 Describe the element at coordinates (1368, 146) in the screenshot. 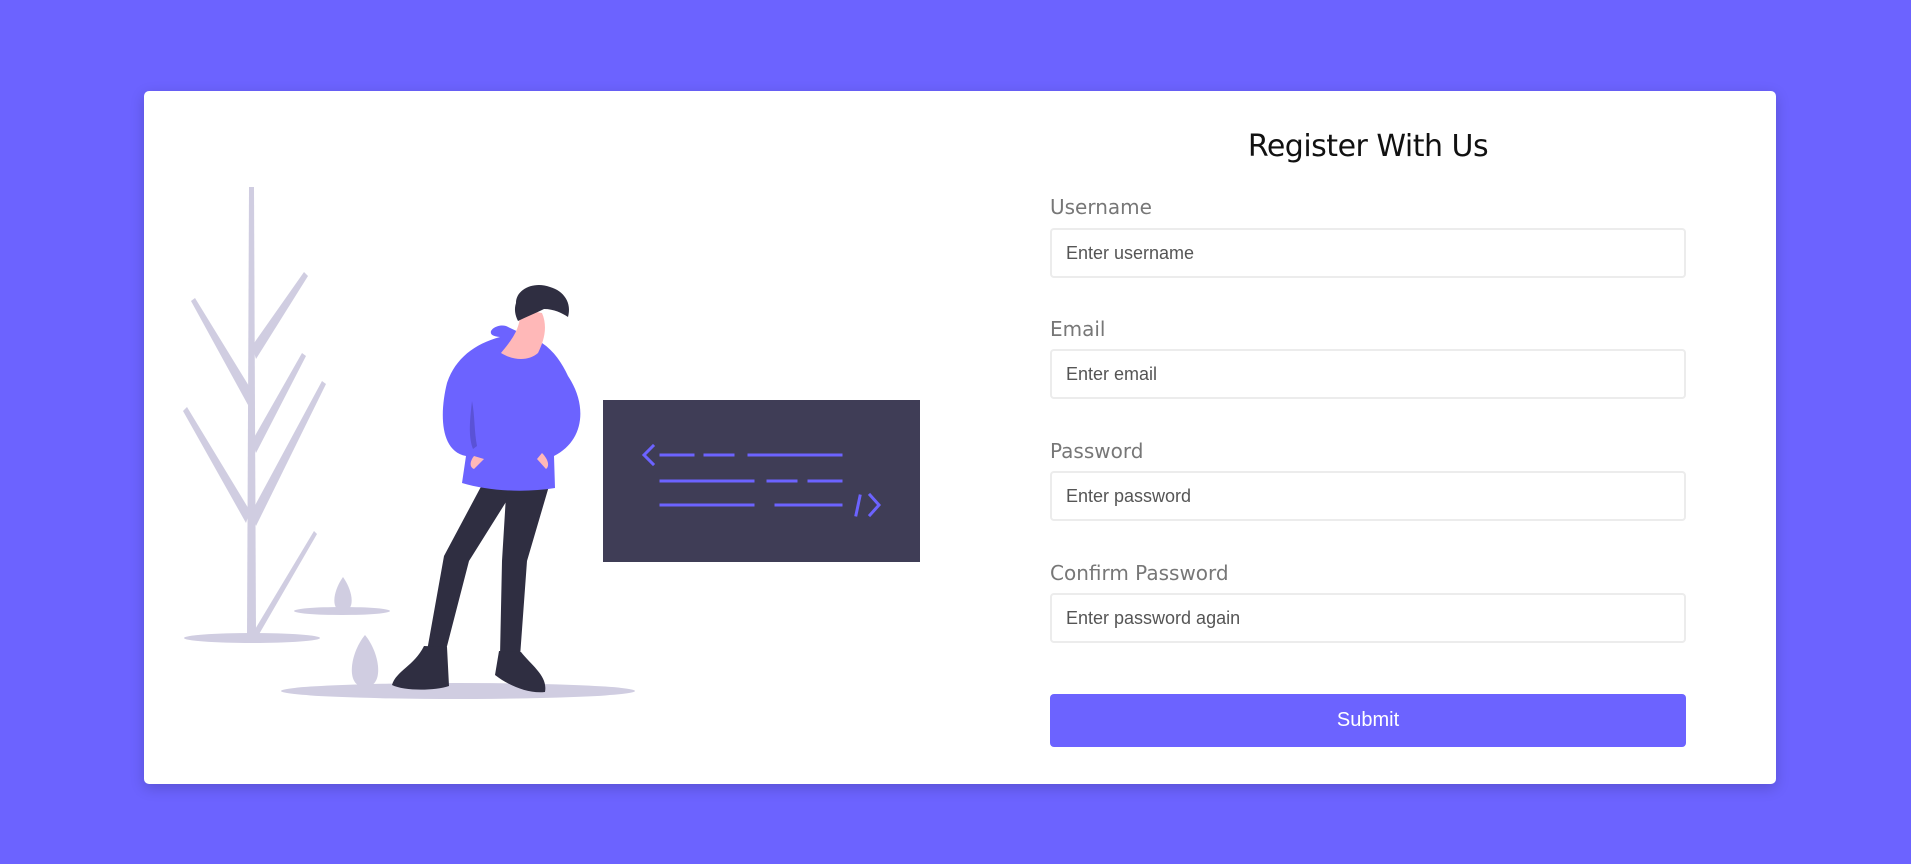

I see `form-title: Register With Us` at that location.